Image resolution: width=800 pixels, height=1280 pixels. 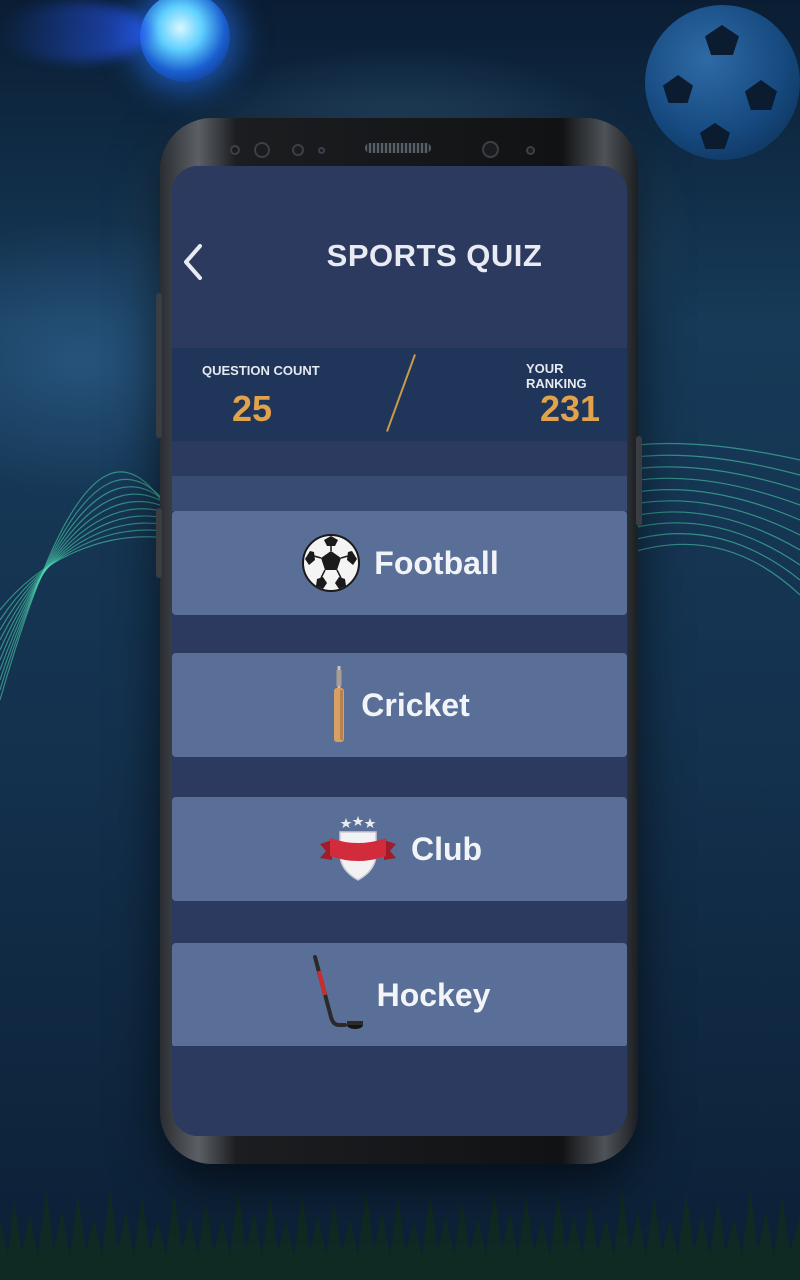 I want to click on grass-decoration, so click(x=400, y=1234).